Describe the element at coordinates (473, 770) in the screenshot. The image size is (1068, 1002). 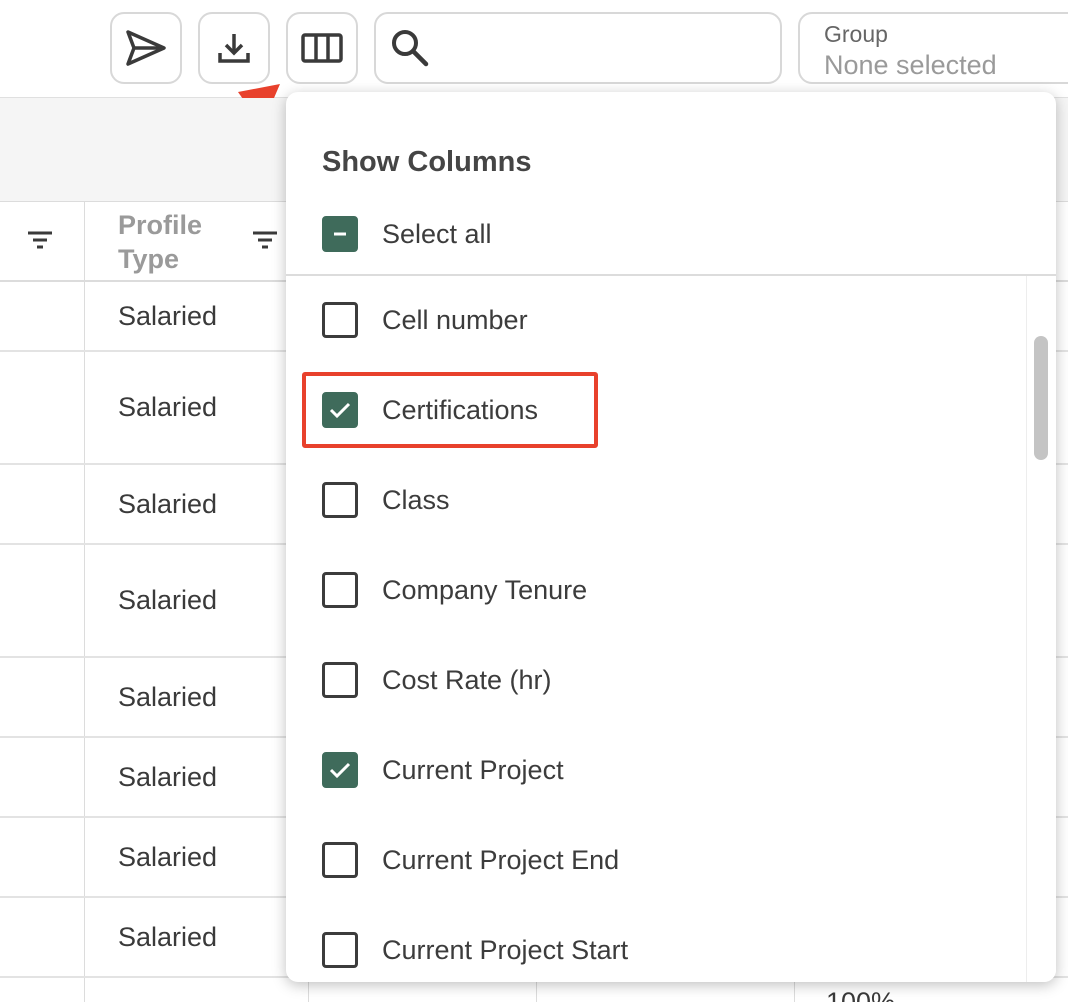
I see `column-option-label: Current Project` at that location.